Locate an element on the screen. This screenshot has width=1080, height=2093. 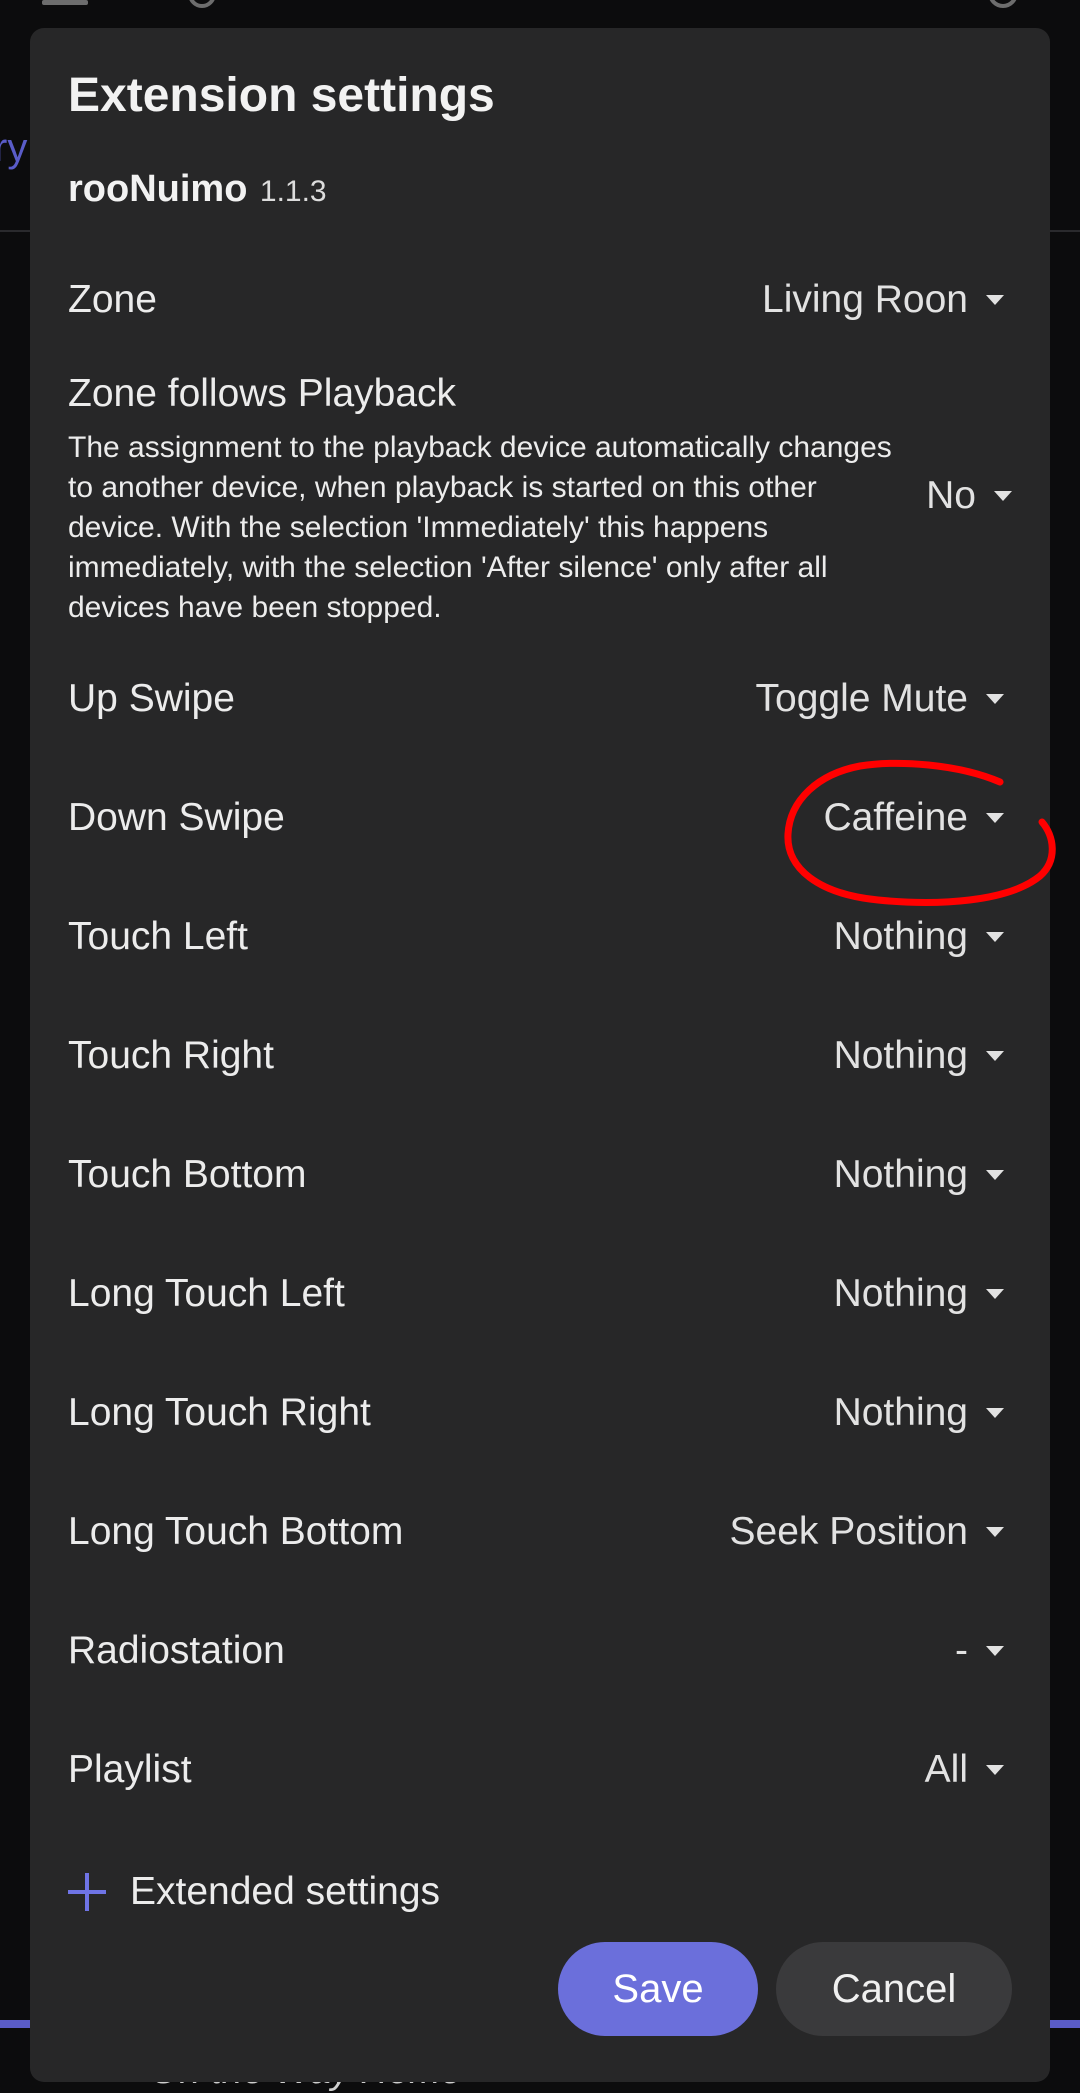
touch-left-dropdown: Nothing is located at coordinates (919, 937).